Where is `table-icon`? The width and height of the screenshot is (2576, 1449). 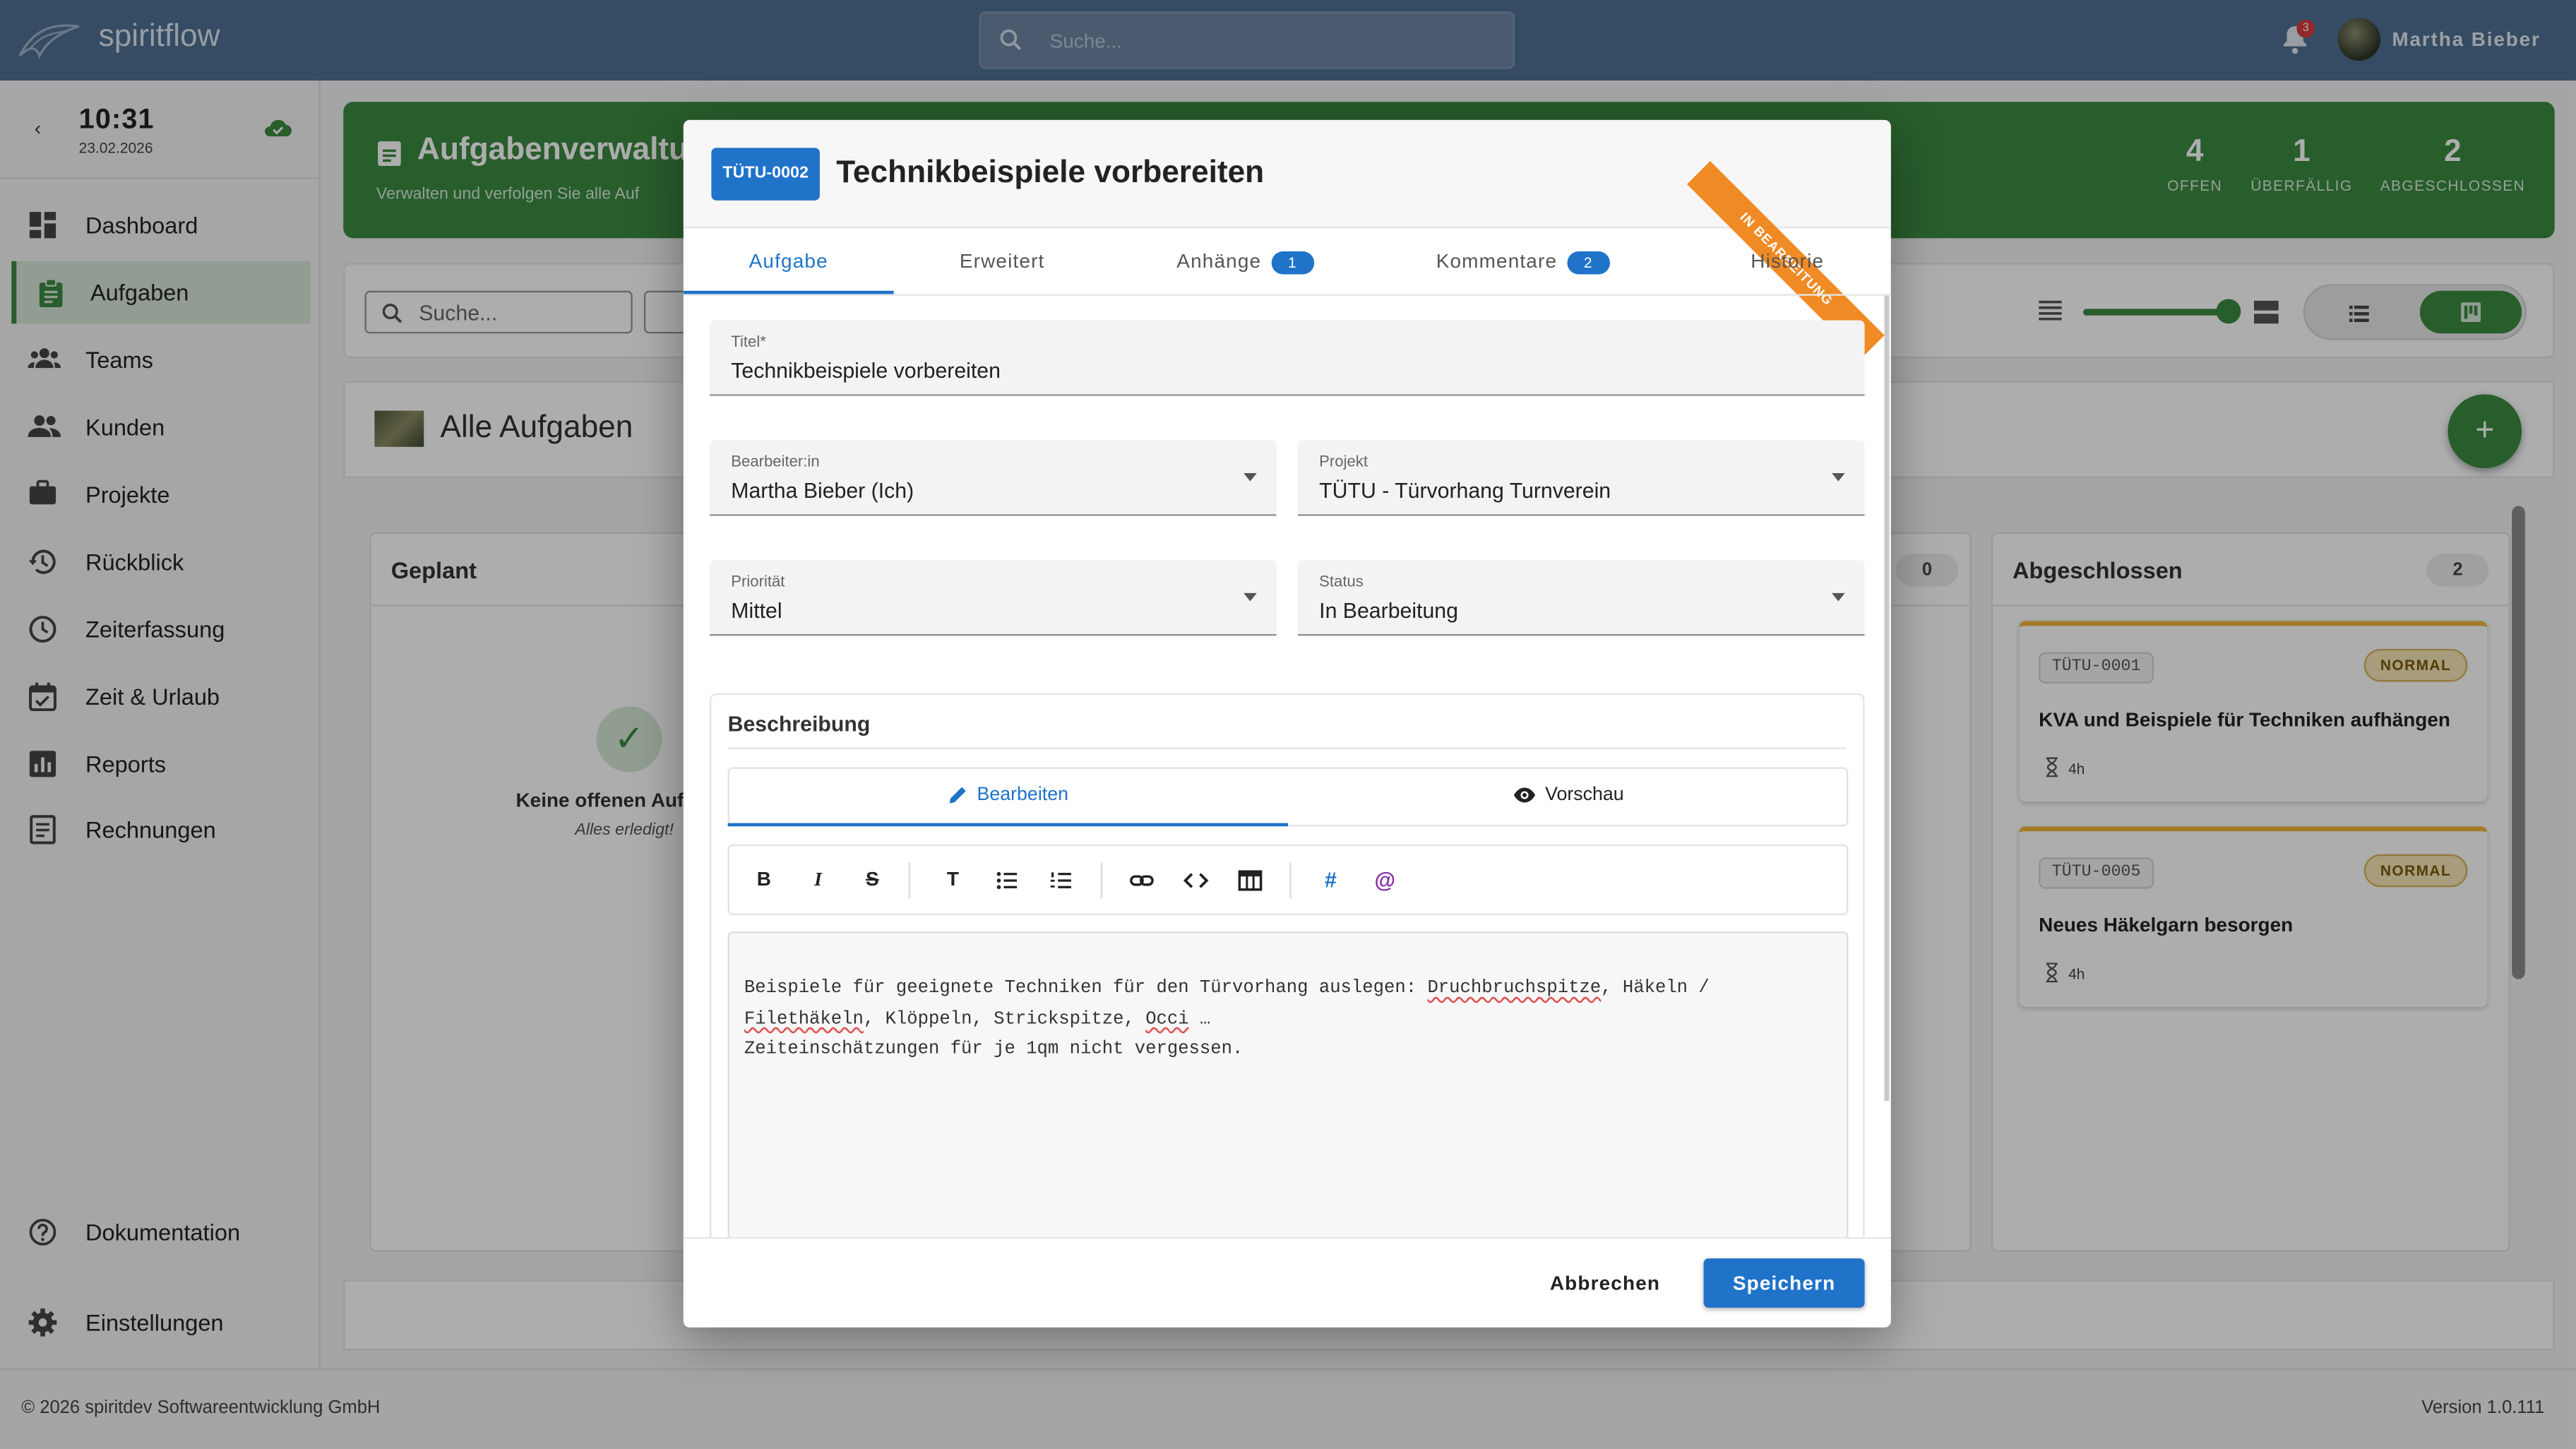
table-icon is located at coordinates (1250, 880).